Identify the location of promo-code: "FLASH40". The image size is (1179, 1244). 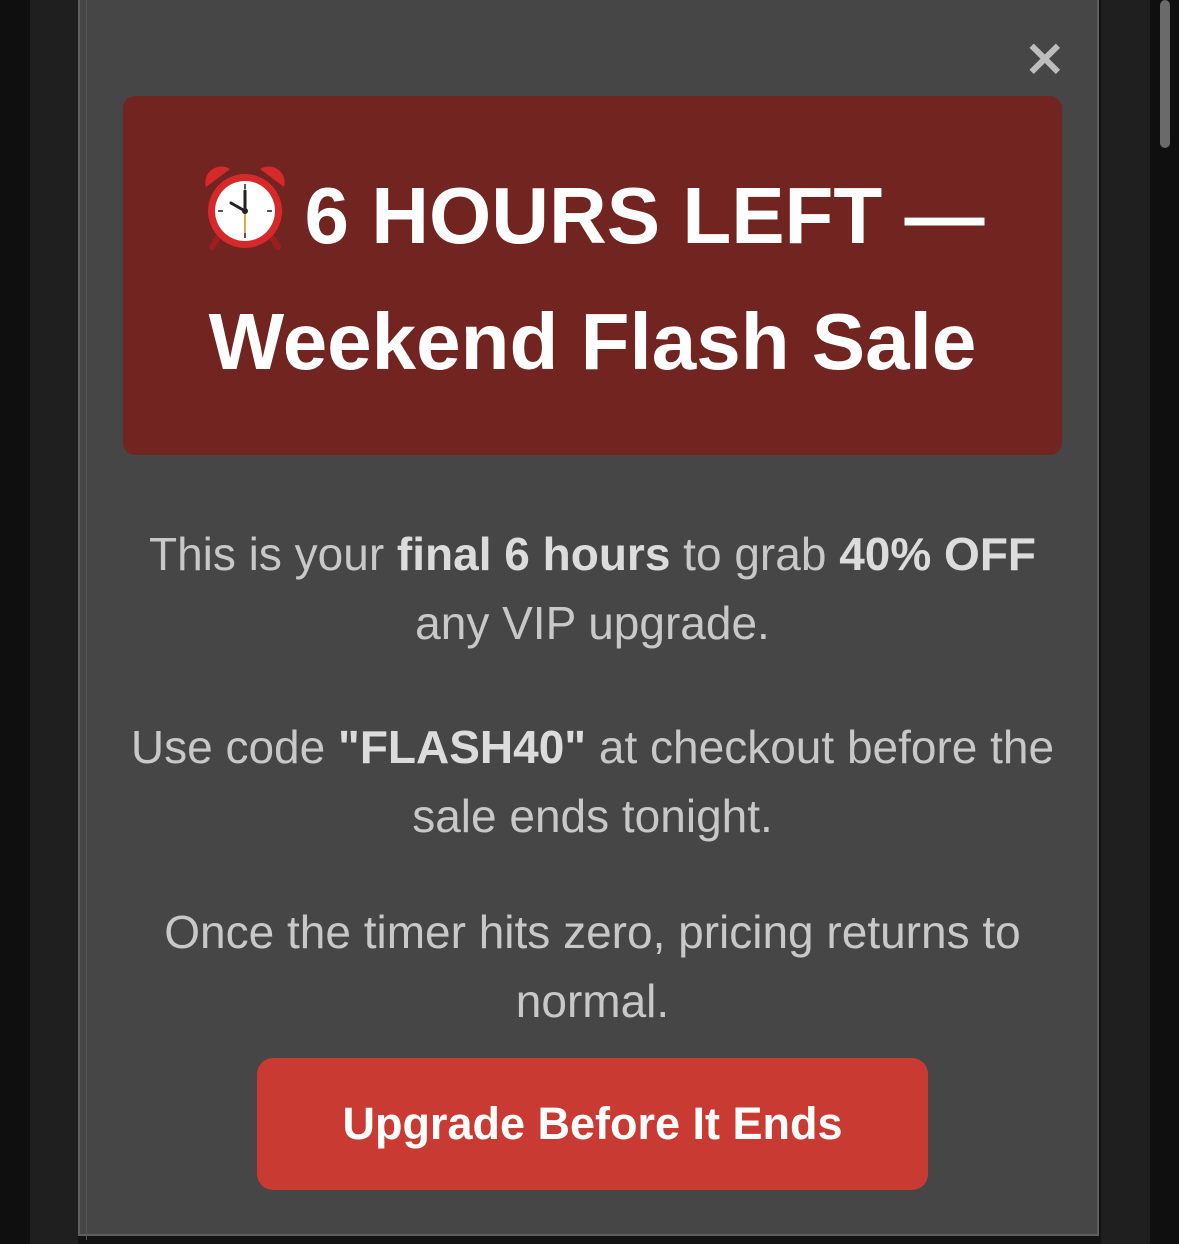
(462, 747).